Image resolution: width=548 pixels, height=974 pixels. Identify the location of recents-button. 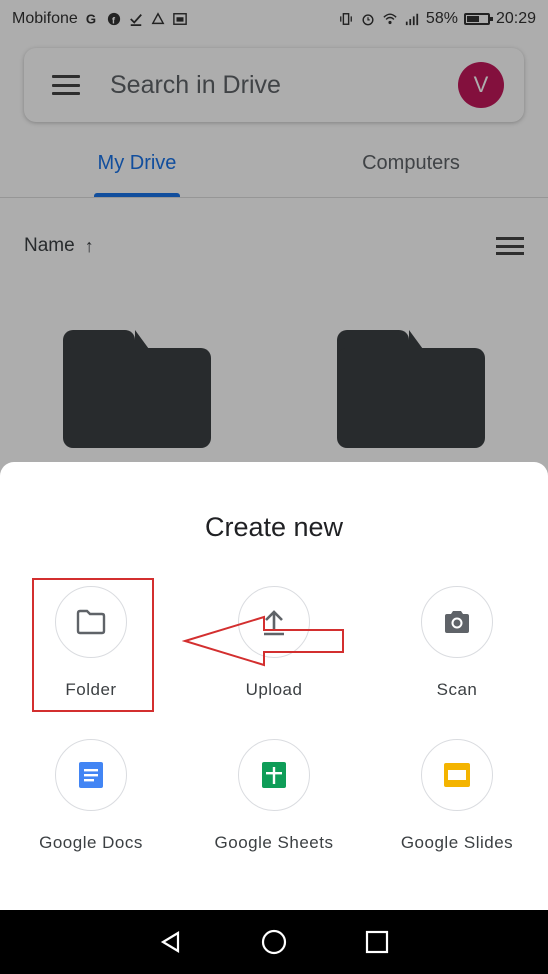
(377, 942).